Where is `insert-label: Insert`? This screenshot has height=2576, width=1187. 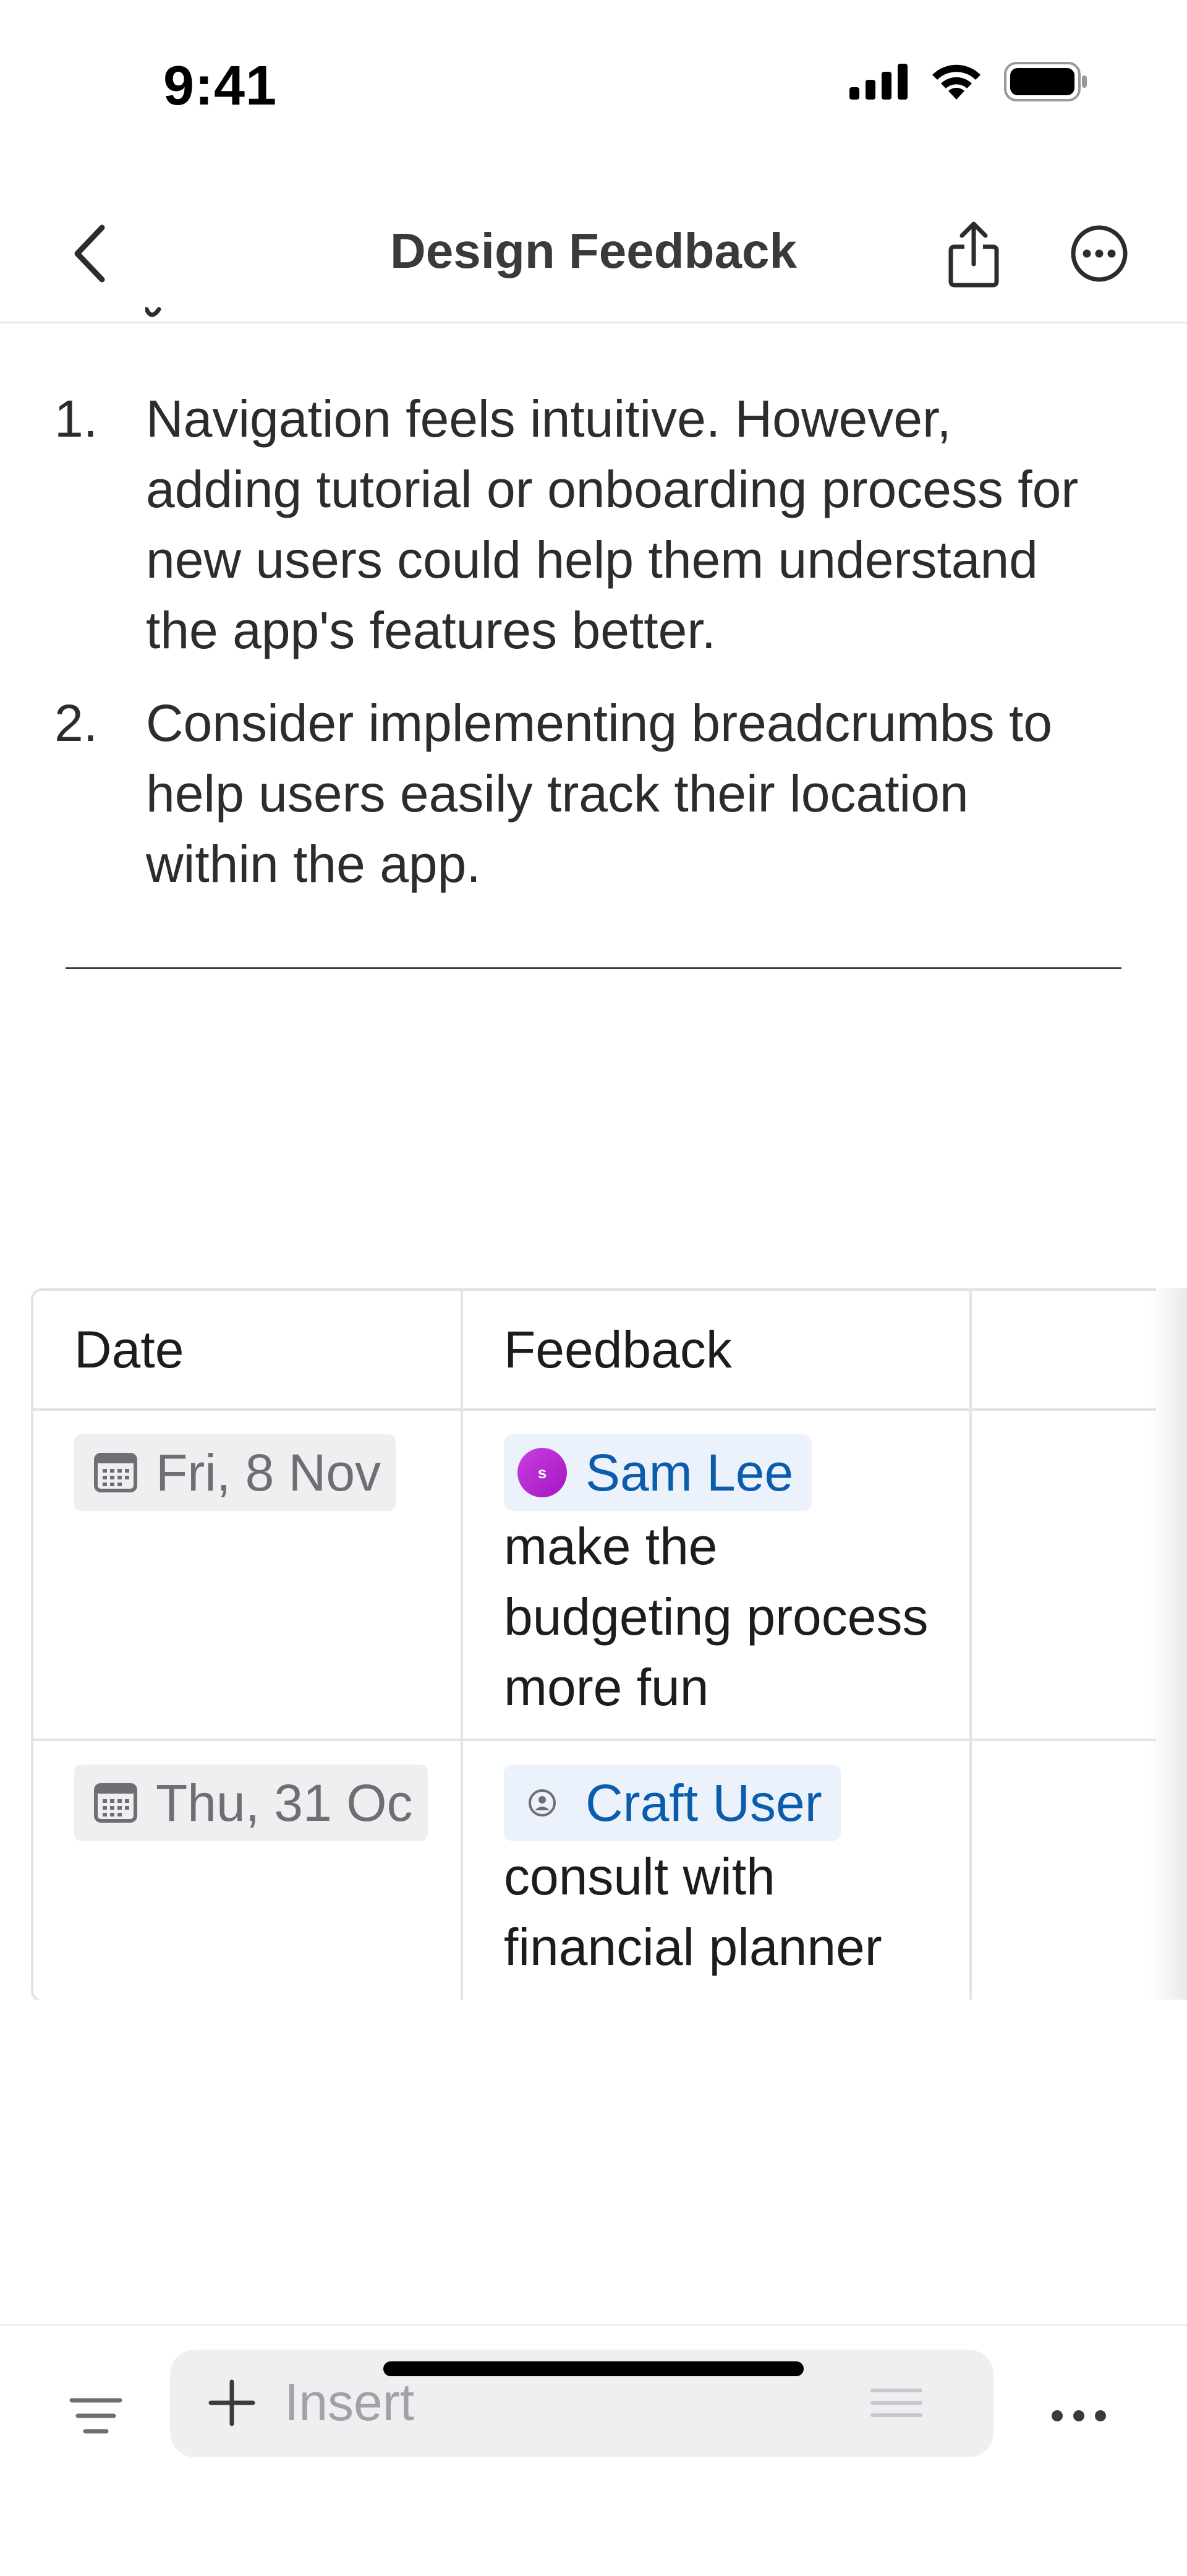 insert-label: Insert is located at coordinates (350, 2402).